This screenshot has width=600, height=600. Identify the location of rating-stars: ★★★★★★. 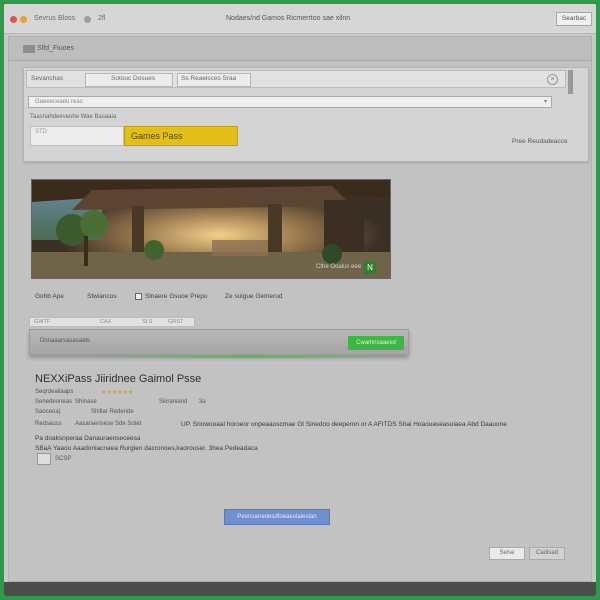
(117, 393).